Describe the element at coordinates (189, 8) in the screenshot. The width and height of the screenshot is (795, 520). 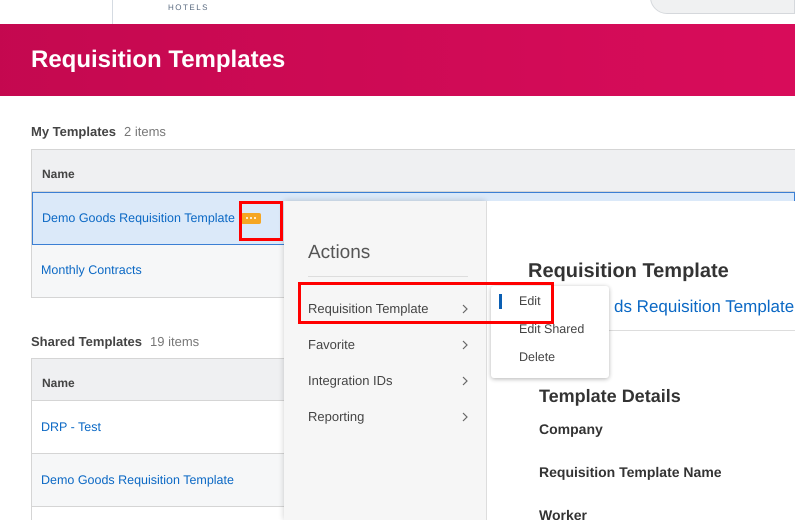
I see `brand-text: HOTELS` at that location.